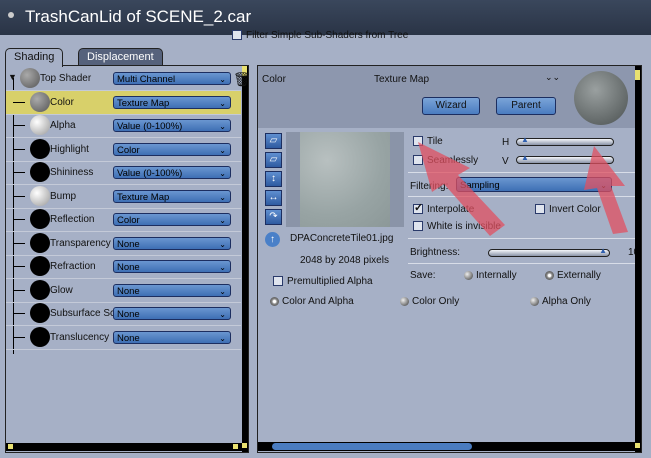 Image resolution: width=651 pixels, height=458 pixels. Describe the element at coordinates (451, 106) in the screenshot. I see `wizard-button: Wizard` at that location.